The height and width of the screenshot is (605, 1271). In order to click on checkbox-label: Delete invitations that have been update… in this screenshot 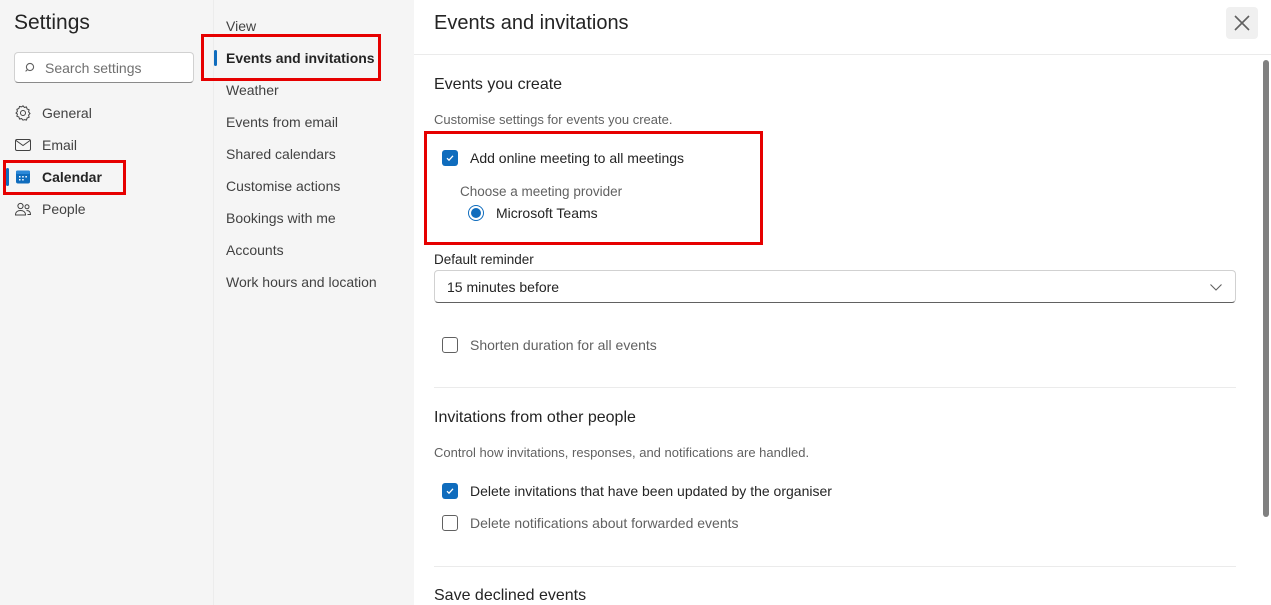, I will do `click(651, 491)`.